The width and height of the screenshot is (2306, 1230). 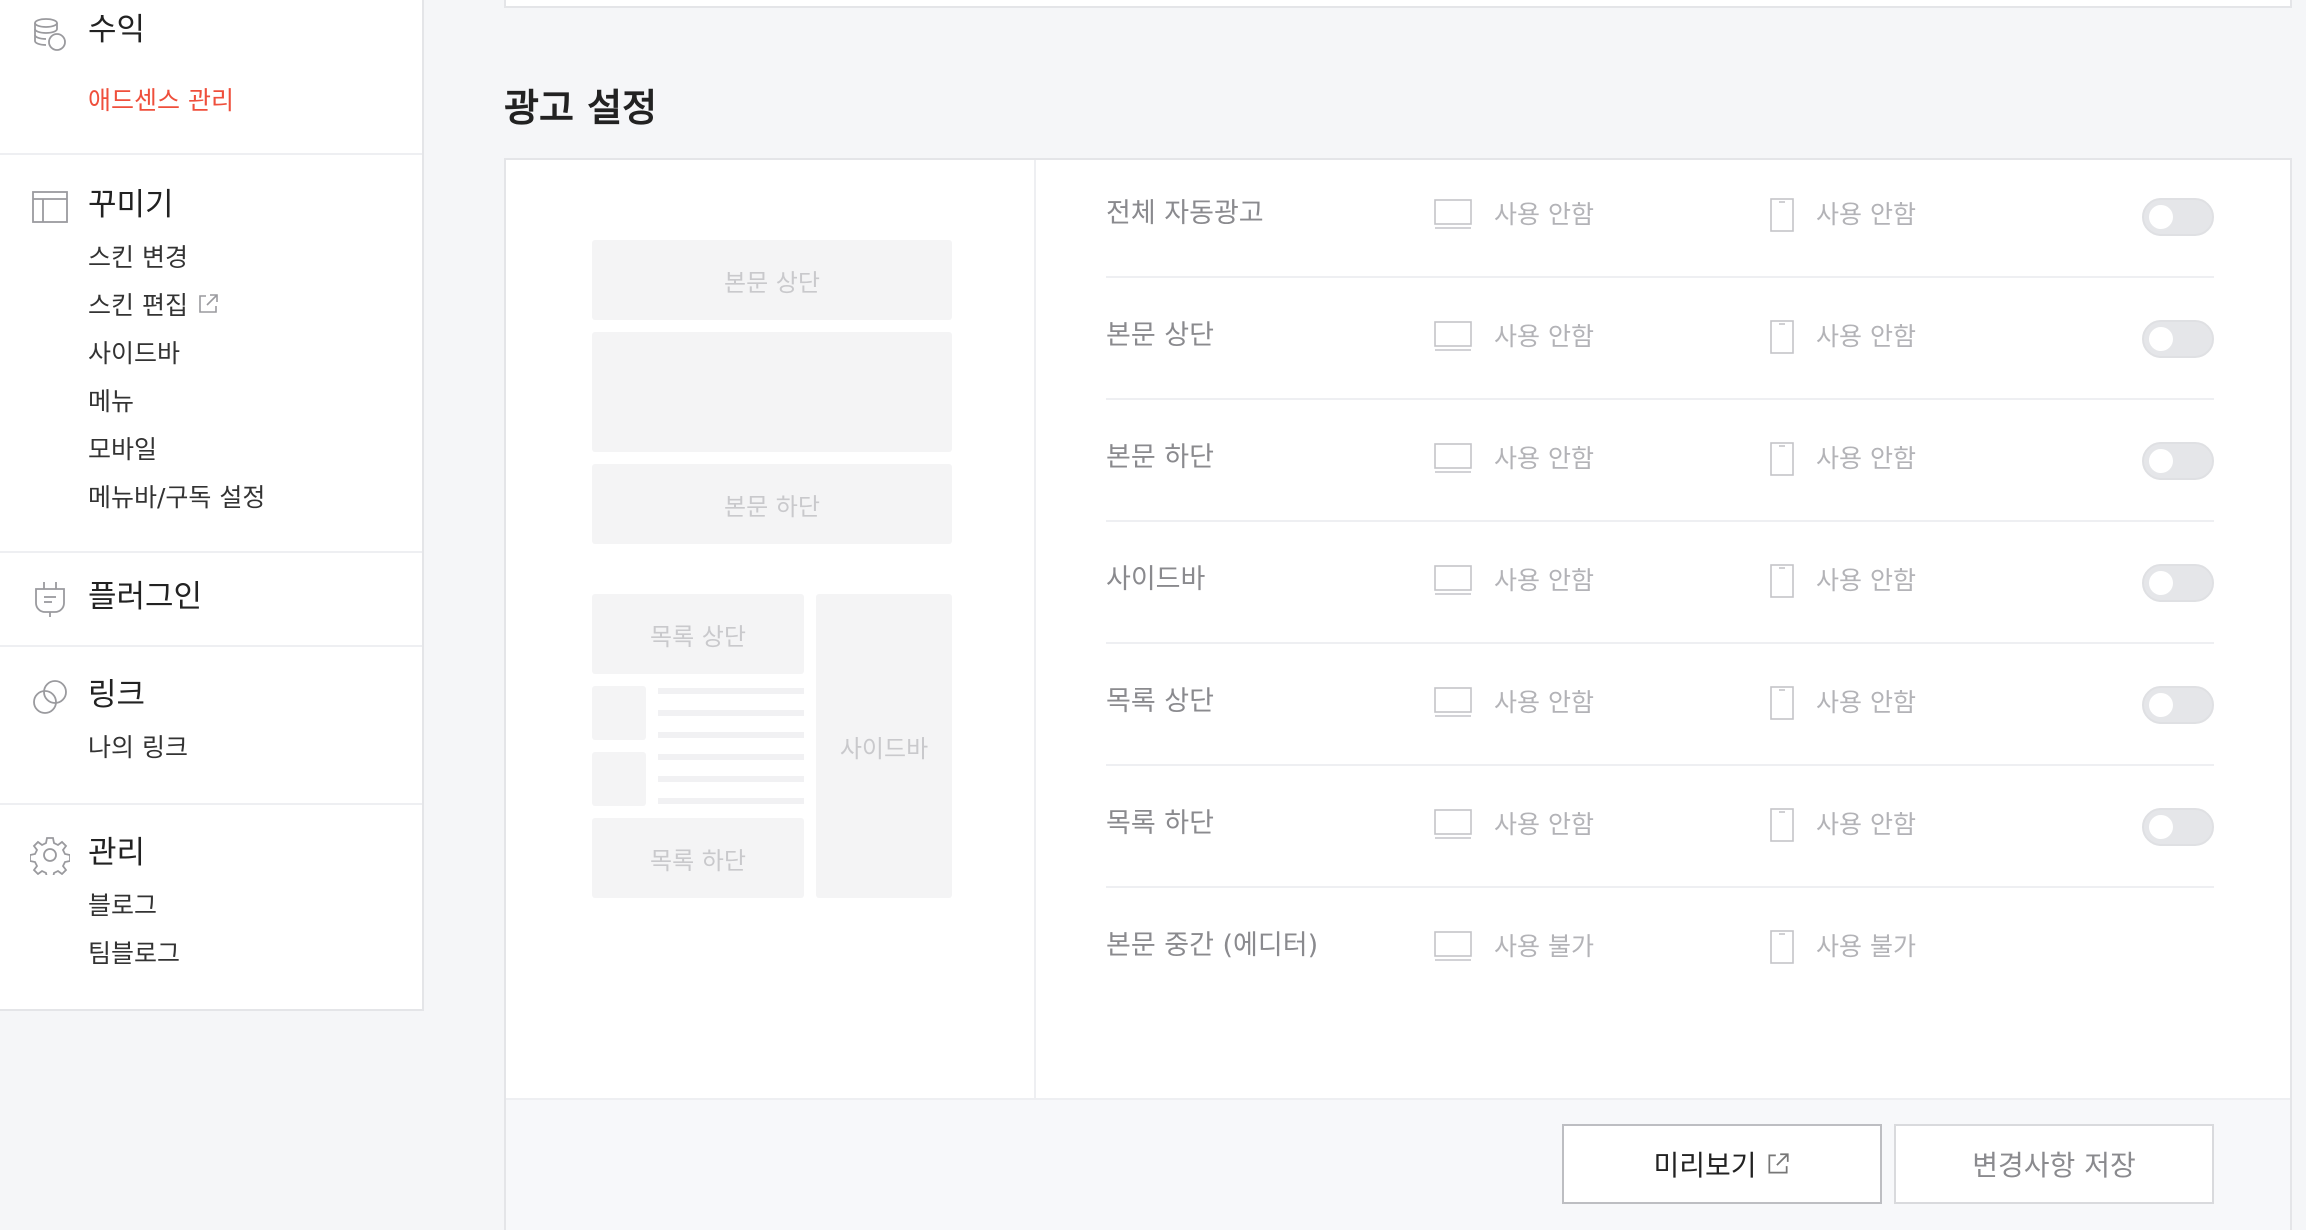 I want to click on ad-row-body-top: 본문 상단 사용 안함 사용 안함, so click(x=1660, y=339).